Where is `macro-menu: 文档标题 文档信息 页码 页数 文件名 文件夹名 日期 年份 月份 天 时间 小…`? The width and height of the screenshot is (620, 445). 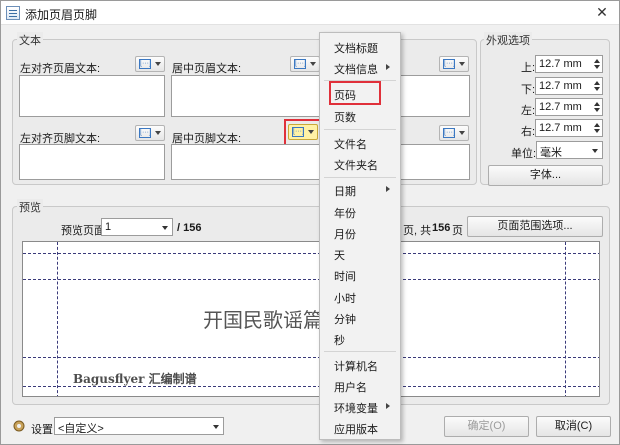 macro-menu: 文档标题 文档信息 页码 页数 文件名 文件夹名 日期 年份 月份 天 时间 小… is located at coordinates (360, 236).